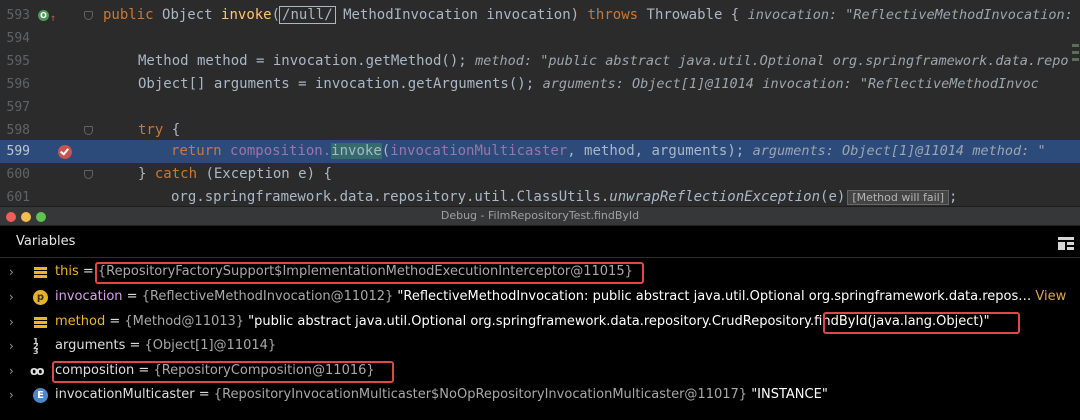 This screenshot has height=420, width=1080. Describe the element at coordinates (40, 395) in the screenshot. I see `enum-icon: E` at that location.